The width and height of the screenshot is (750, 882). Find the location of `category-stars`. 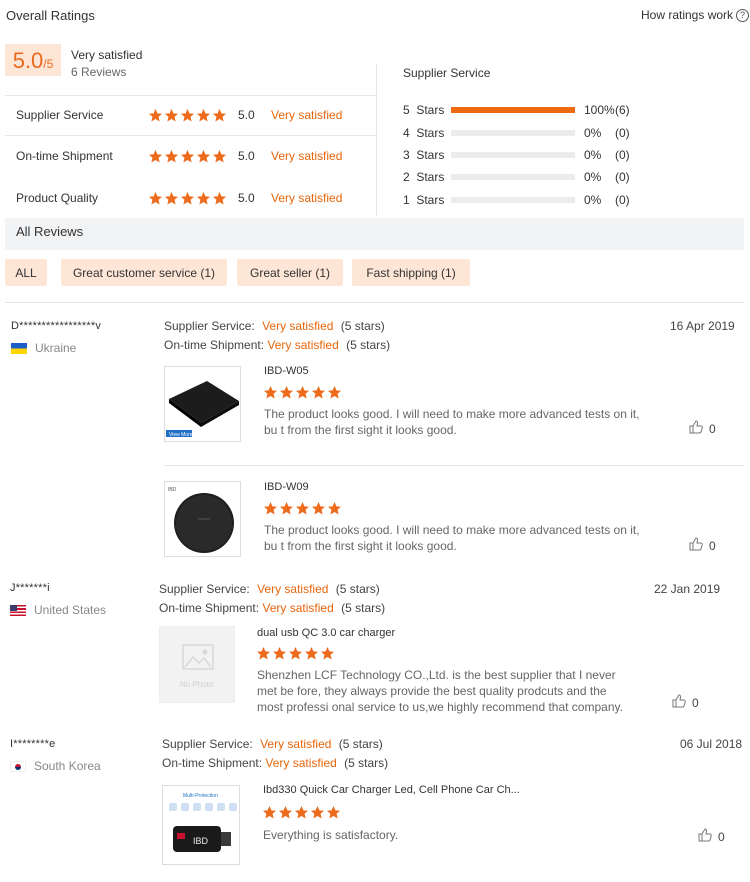

category-stars is located at coordinates (187, 198).